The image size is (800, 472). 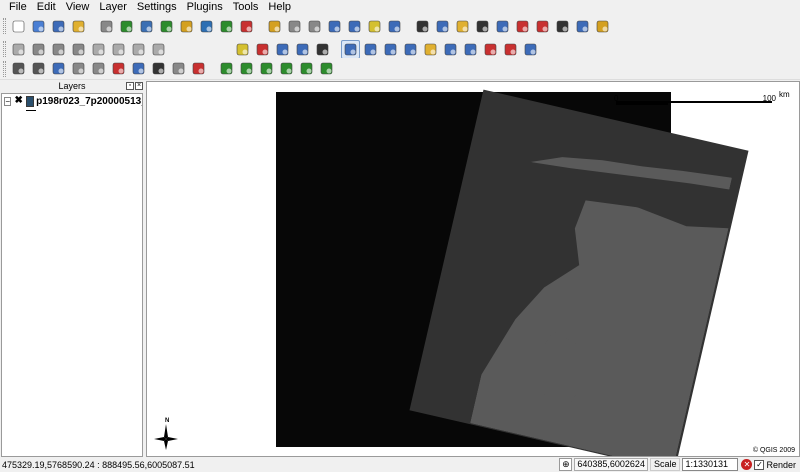 What do you see at coordinates (46, 7) in the screenshot?
I see `menu-edit: Edit` at bounding box center [46, 7].